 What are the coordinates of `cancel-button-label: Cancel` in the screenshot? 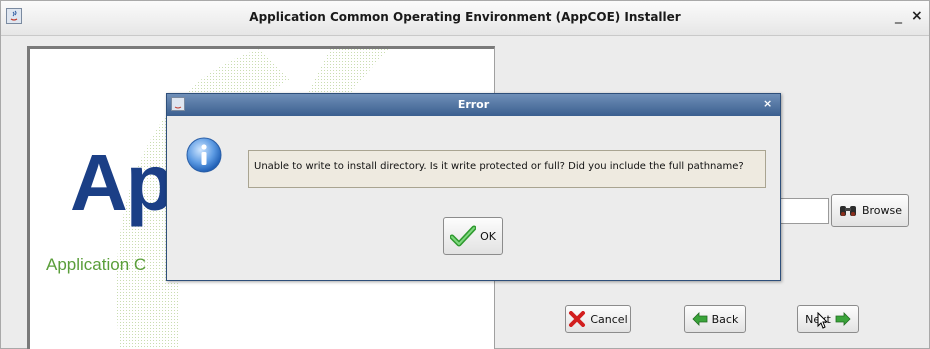 It's located at (609, 319).